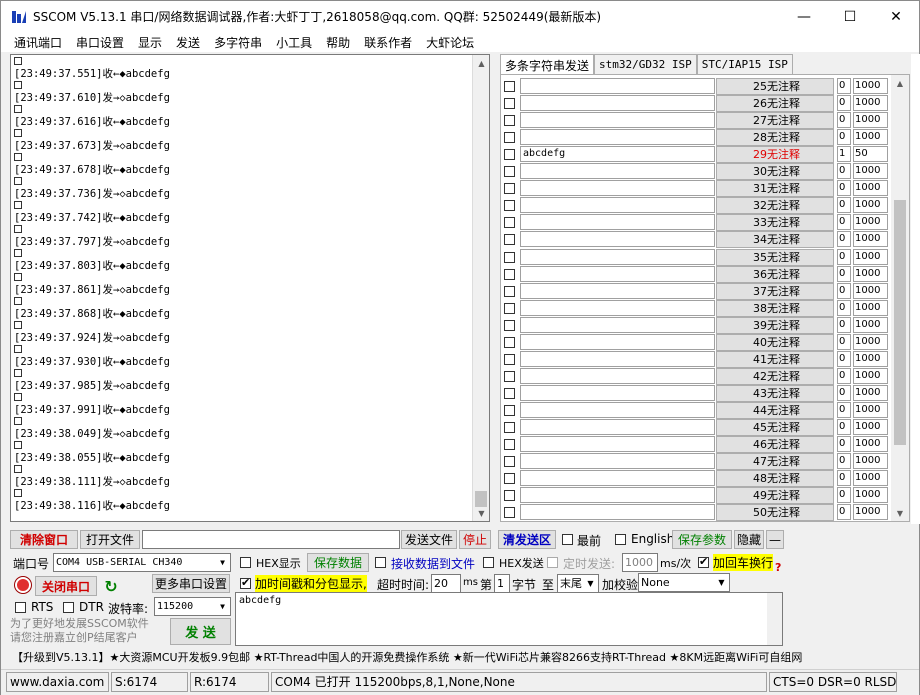 This screenshot has width=920, height=695. I want to click on row-delay-input: 50, so click(870, 154).